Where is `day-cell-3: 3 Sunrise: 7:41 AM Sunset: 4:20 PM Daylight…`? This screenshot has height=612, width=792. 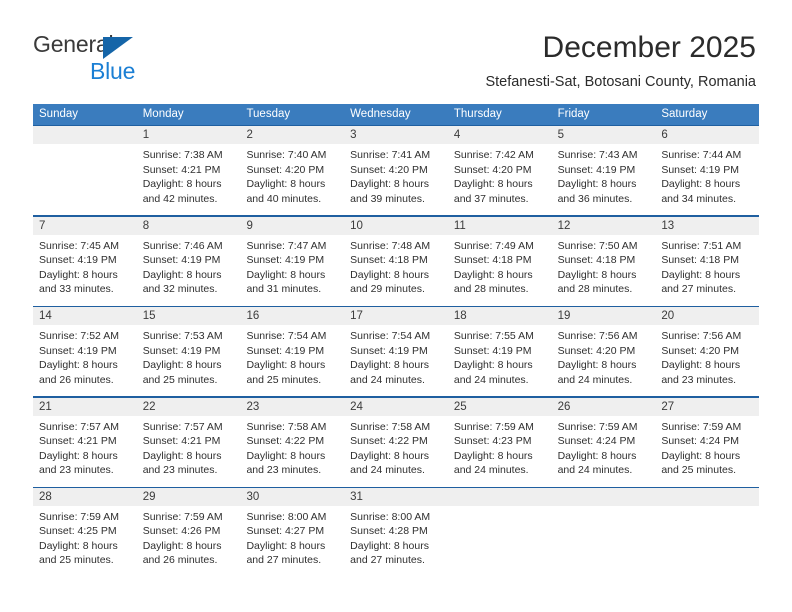 day-cell-3: 3 Sunrise: 7:41 AM Sunset: 4:20 PM Daylight… is located at coordinates (396, 171).